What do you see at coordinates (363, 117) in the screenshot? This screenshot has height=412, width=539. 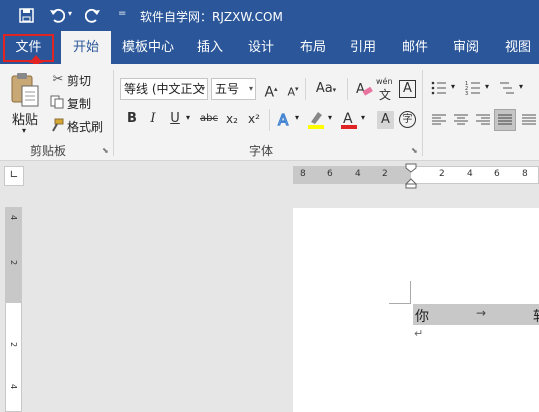 I see `font-color-dropdown-icon: ▾` at bounding box center [363, 117].